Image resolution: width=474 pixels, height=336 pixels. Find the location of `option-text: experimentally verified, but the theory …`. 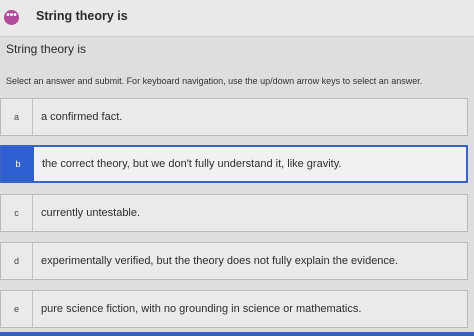

option-text: experimentally verified, but the theory … is located at coordinates (220, 261).